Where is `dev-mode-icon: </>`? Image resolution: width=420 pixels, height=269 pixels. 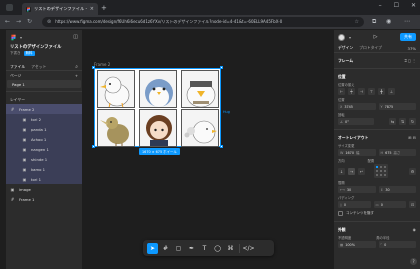 dev-mode-icon: </> is located at coordinates (248, 248).